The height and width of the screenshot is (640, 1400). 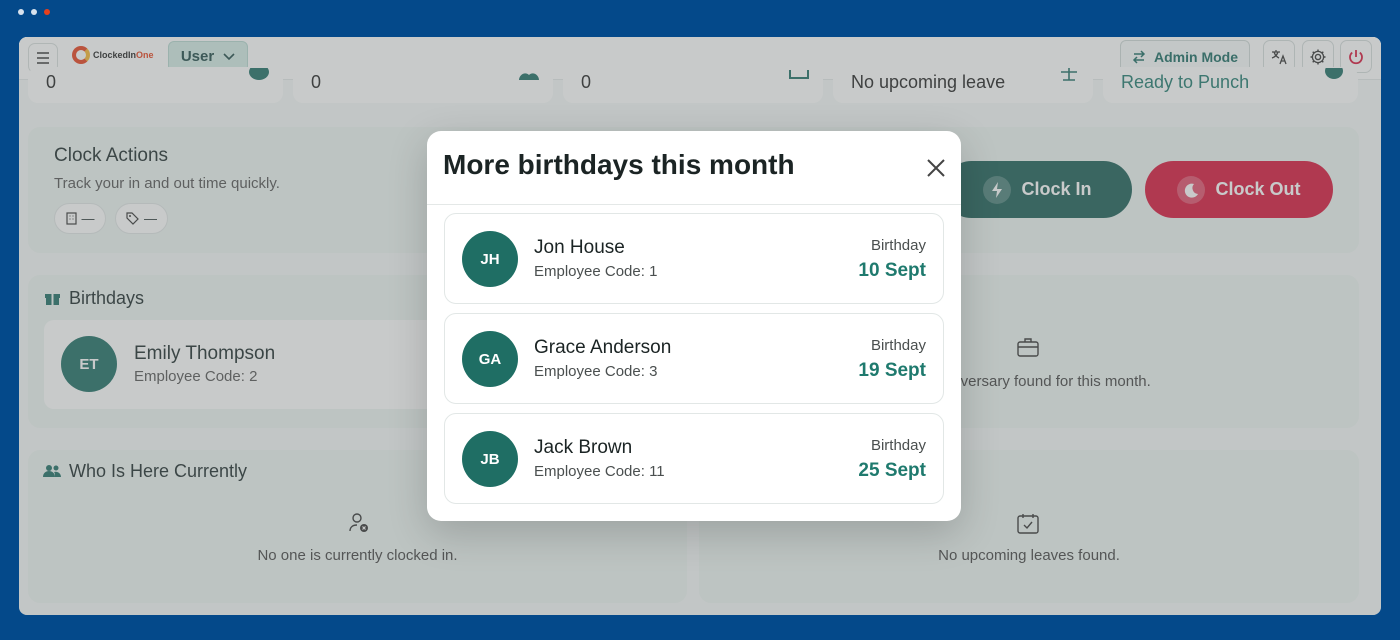 I want to click on employee-name: Grace Anderson, so click(x=603, y=347).